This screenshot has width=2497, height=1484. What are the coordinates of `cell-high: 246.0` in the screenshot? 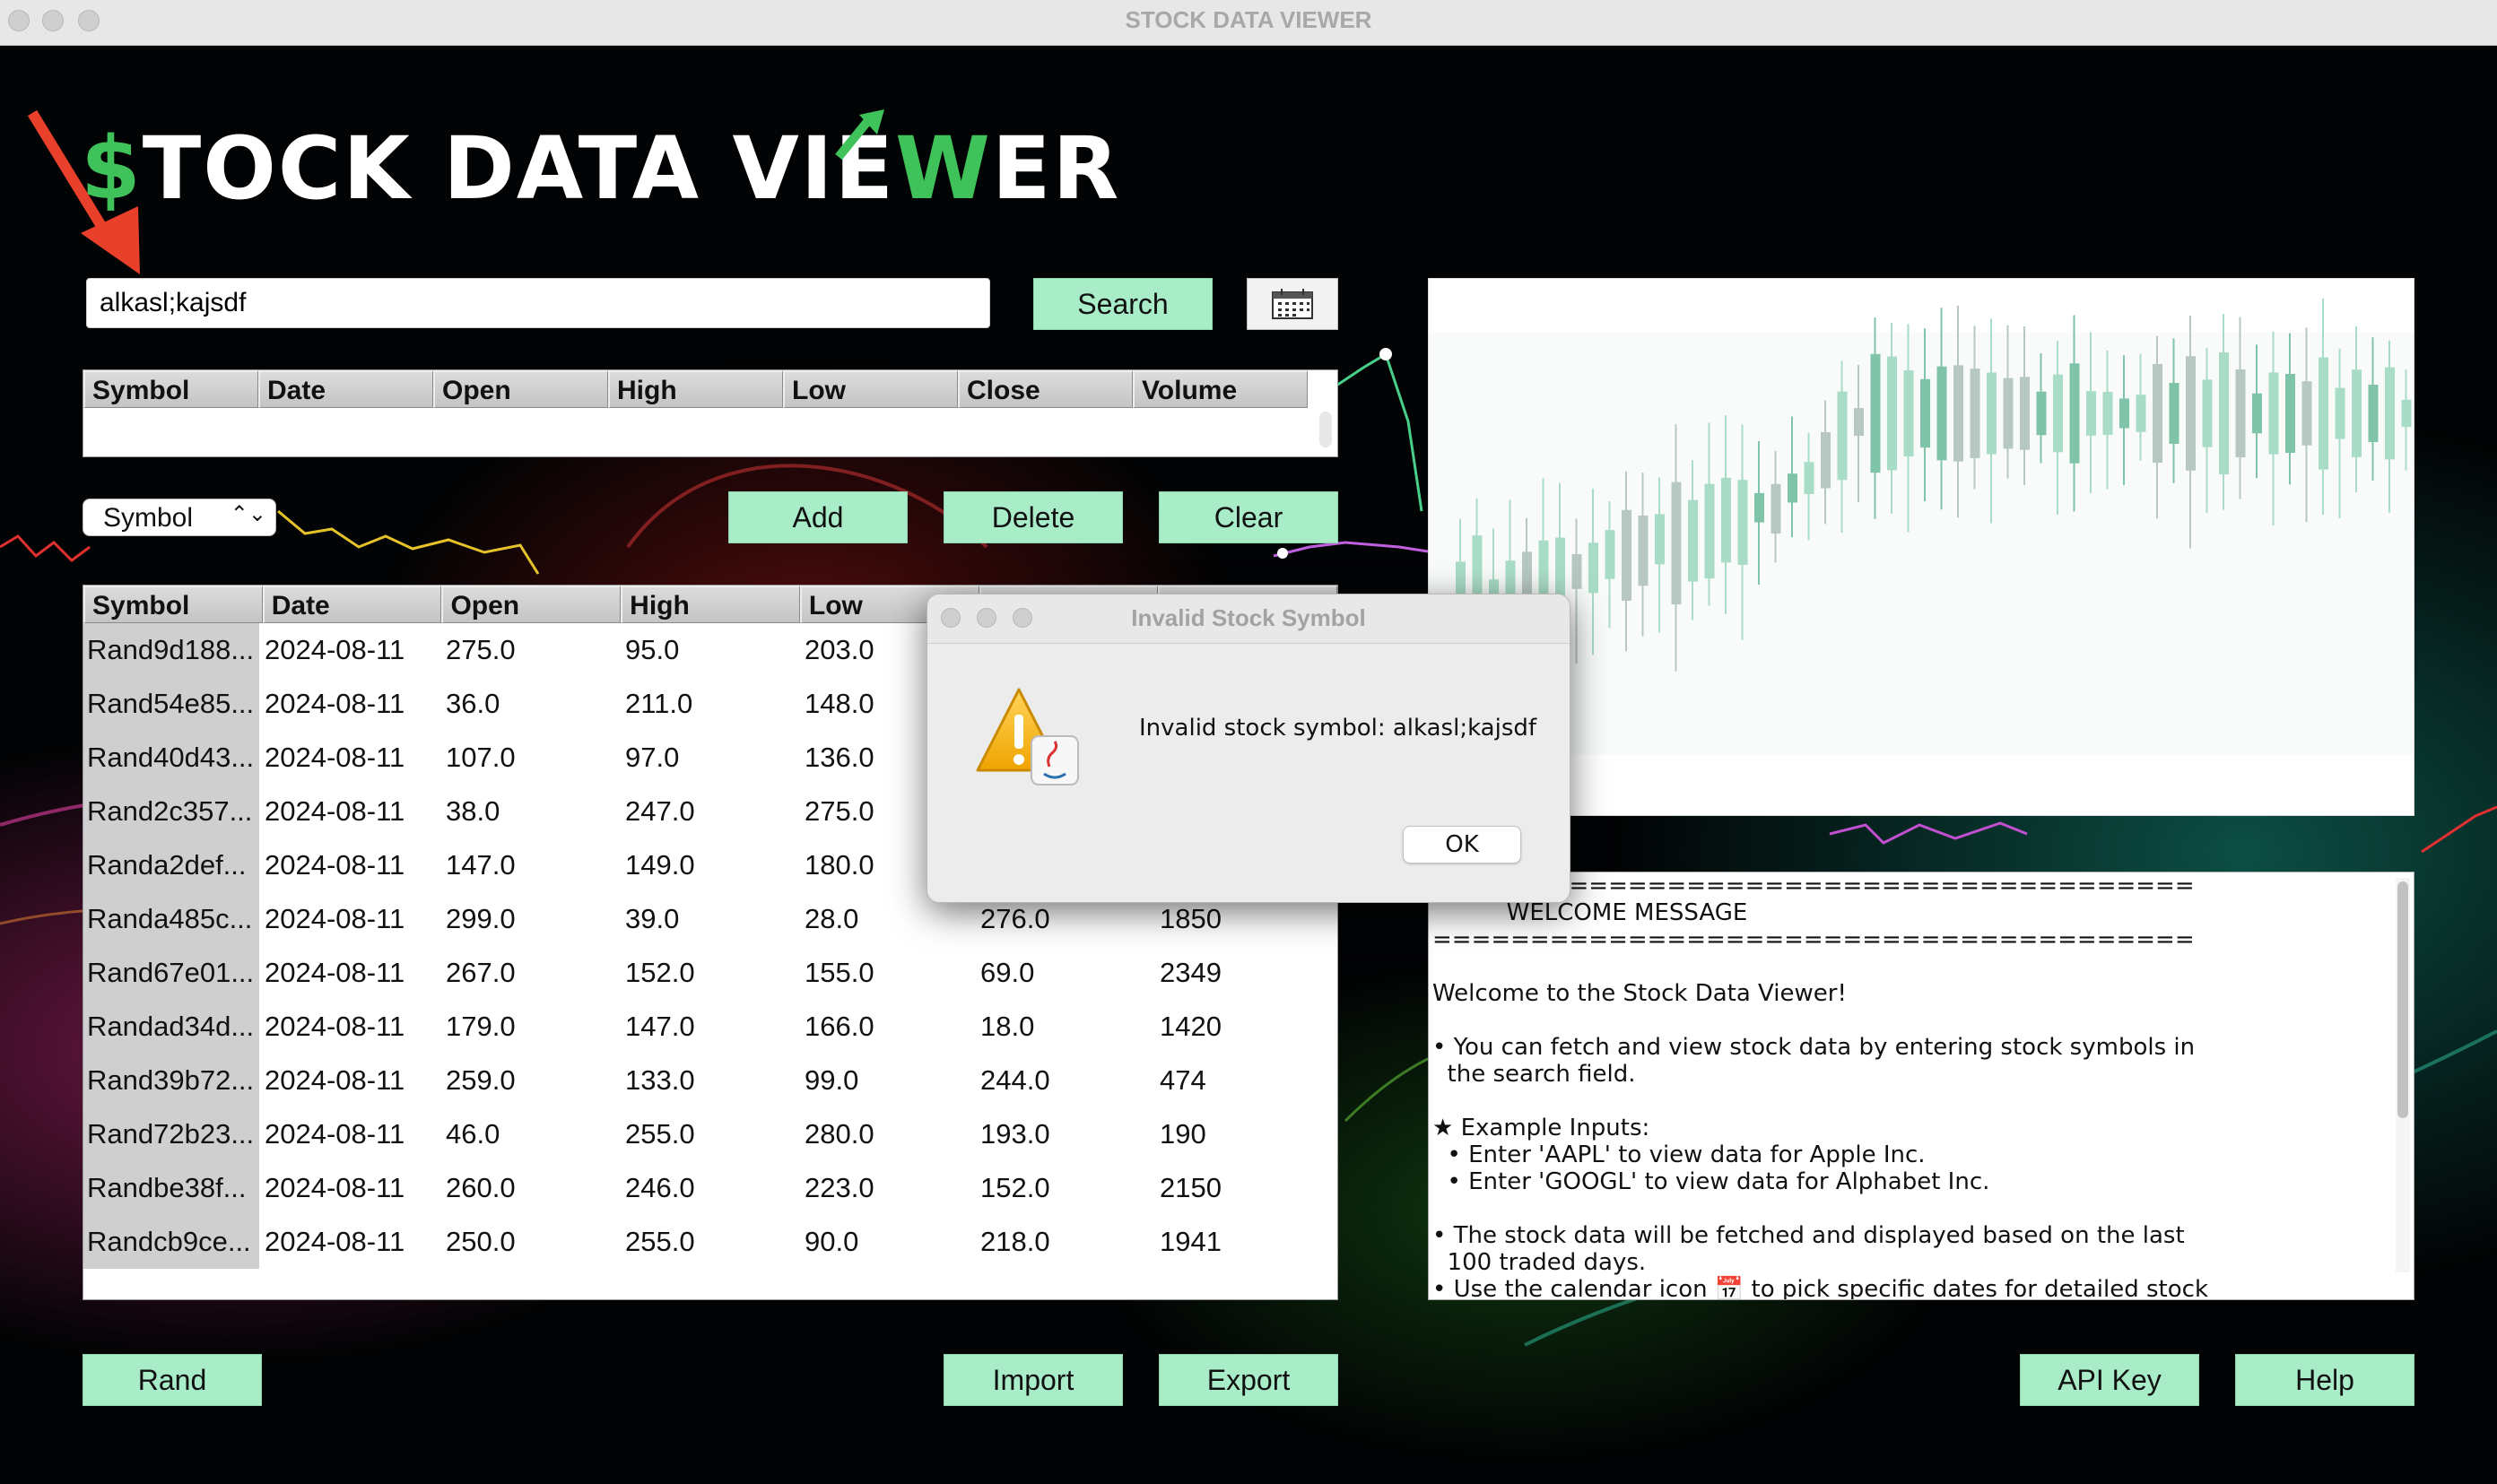 It's located at (660, 1187).